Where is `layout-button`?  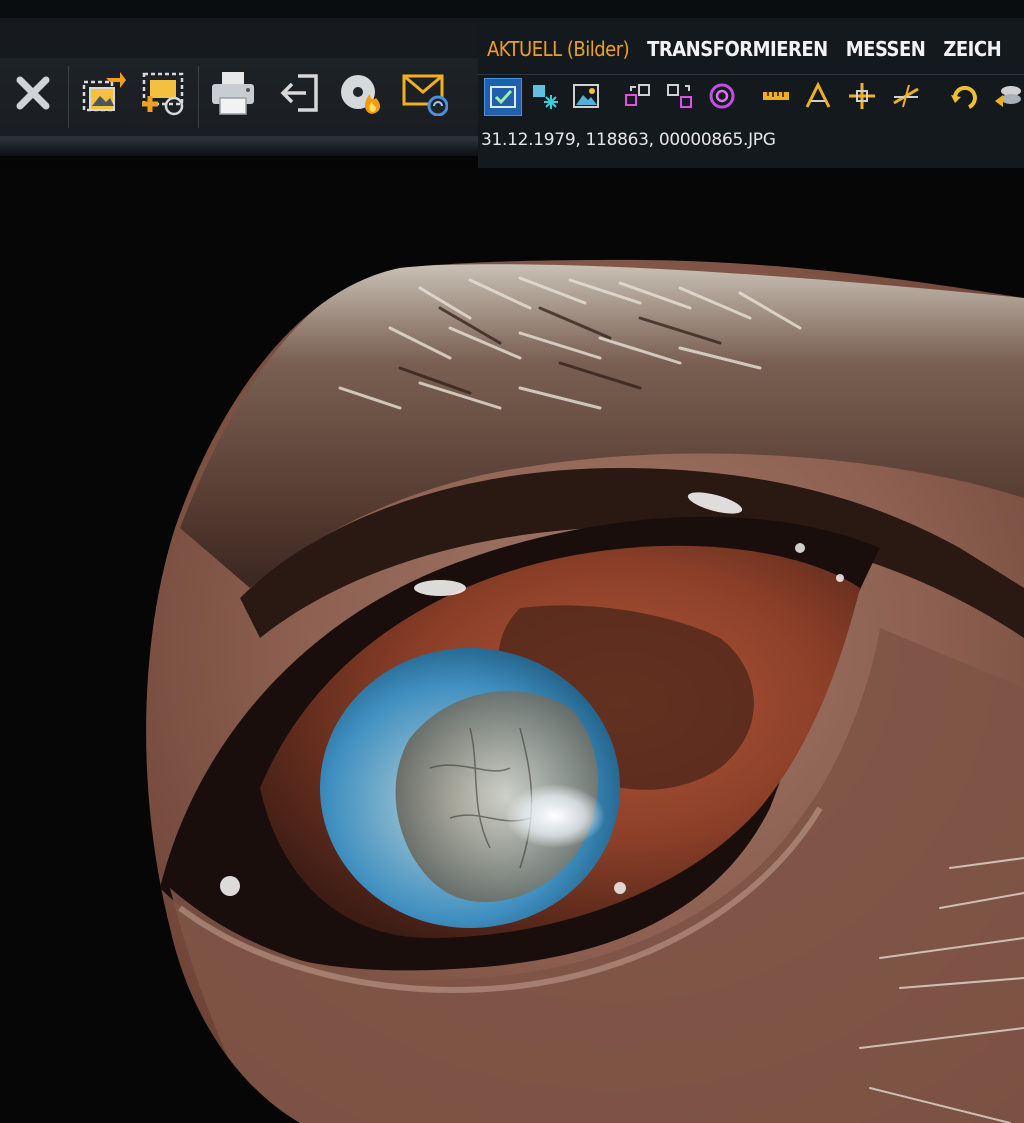
layout-button is located at coordinates (638, 96).